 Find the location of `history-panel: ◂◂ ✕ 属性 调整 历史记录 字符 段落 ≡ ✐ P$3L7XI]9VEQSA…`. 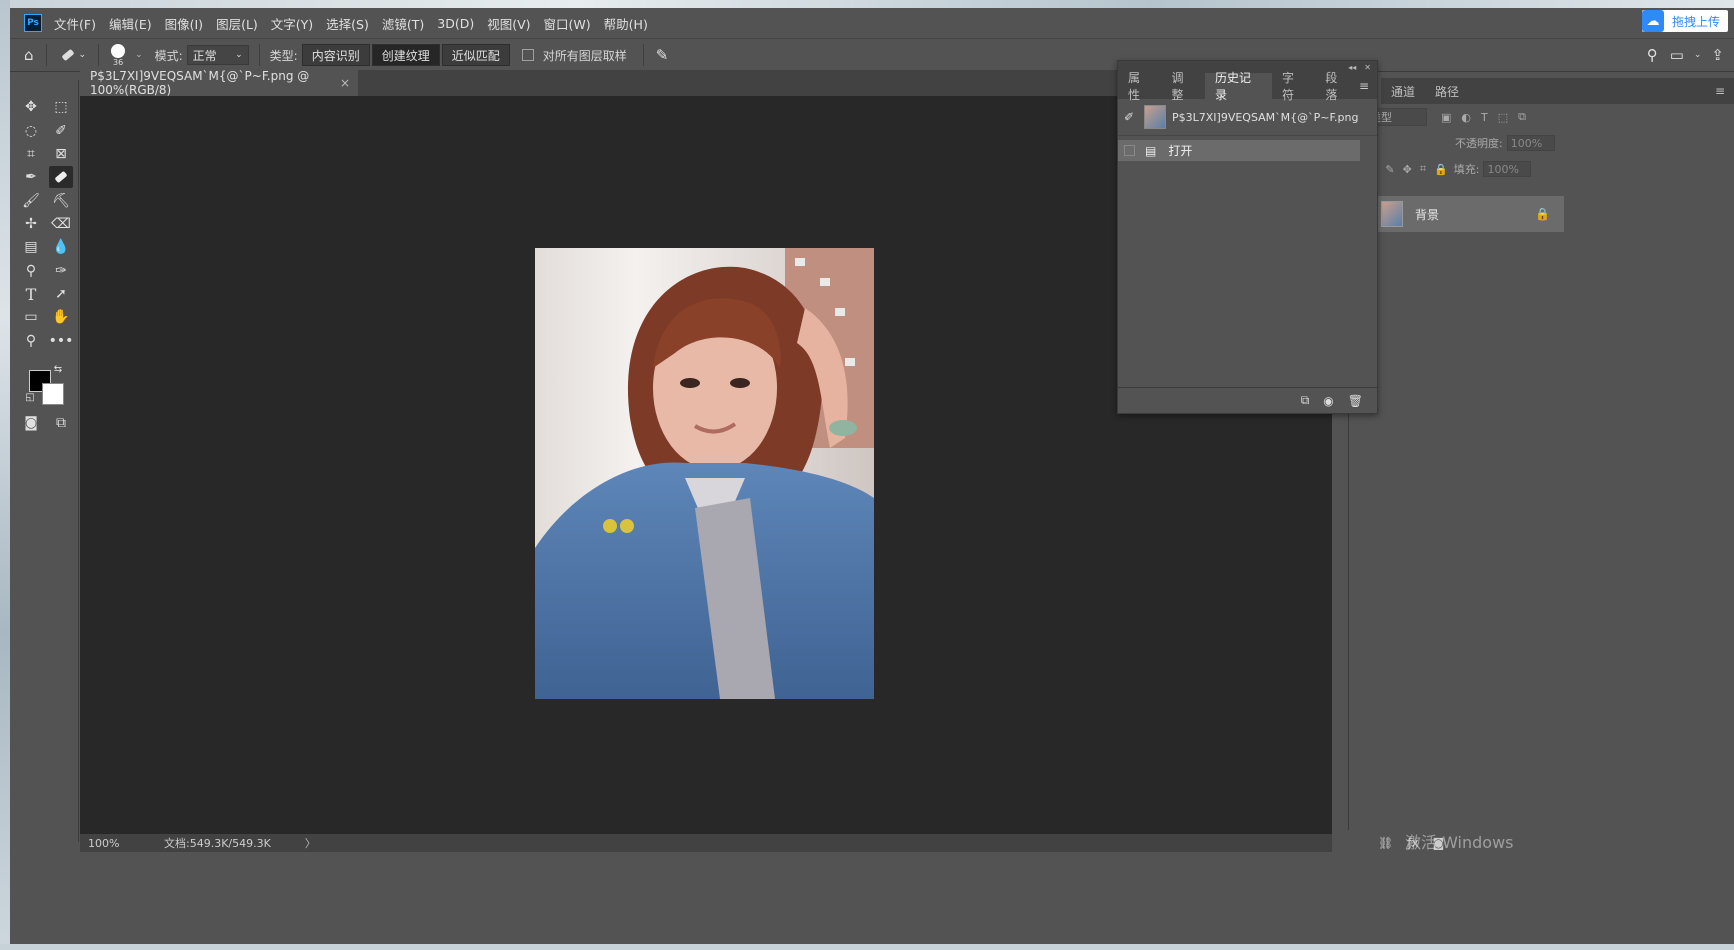

history-panel: ◂◂ ✕ 属性 调整 历史记录 字符 段落 ≡ ✐ P$3L7XI]9VEQSA… is located at coordinates (1247, 237).